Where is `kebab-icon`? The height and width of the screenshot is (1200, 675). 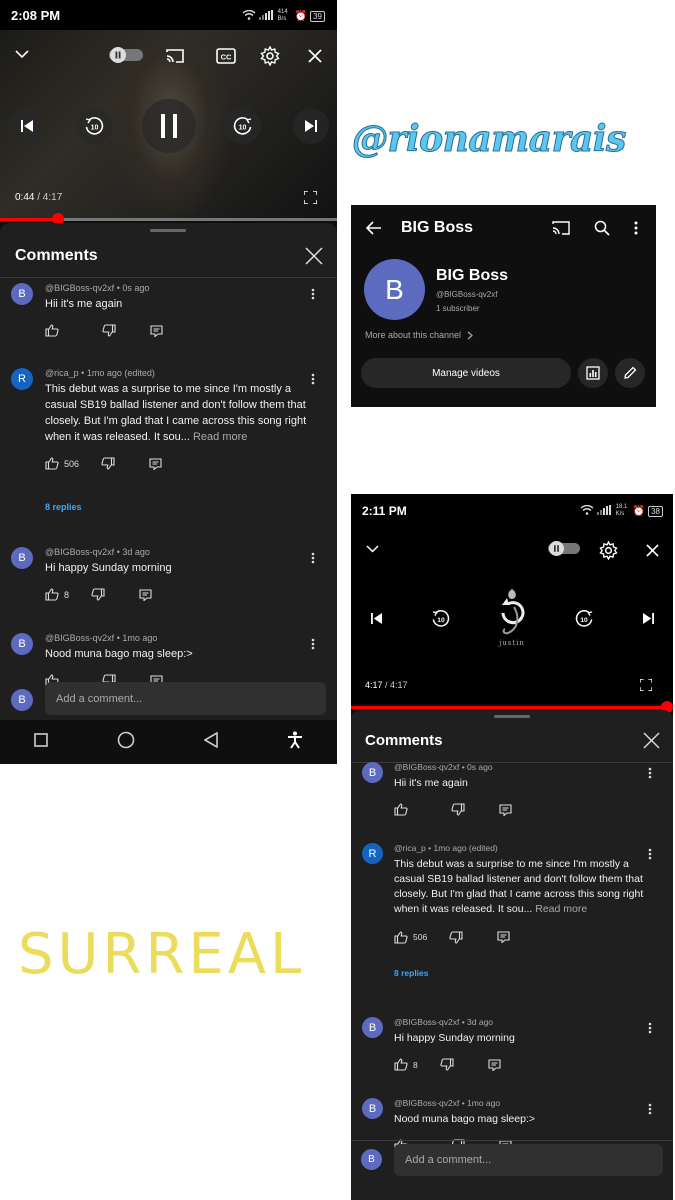 kebab-icon is located at coordinates (636, 228).